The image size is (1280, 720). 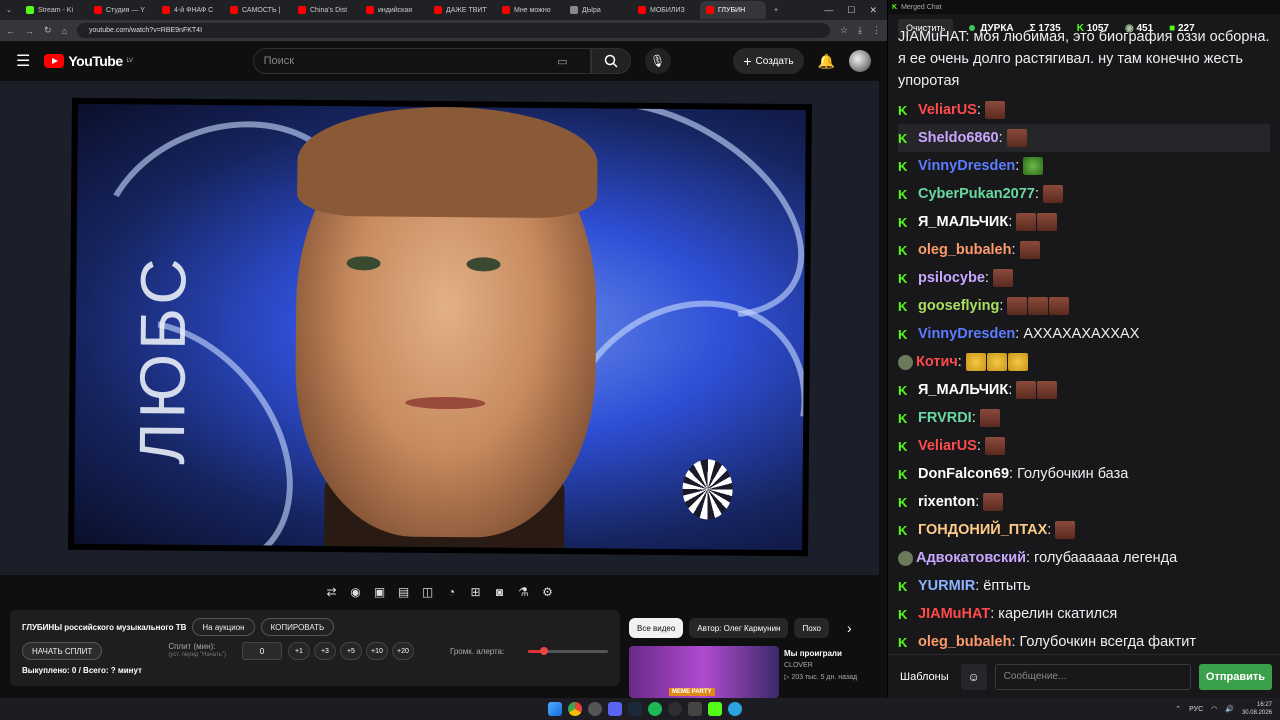 I want to click on increment-button: +10, so click(x=376, y=651).